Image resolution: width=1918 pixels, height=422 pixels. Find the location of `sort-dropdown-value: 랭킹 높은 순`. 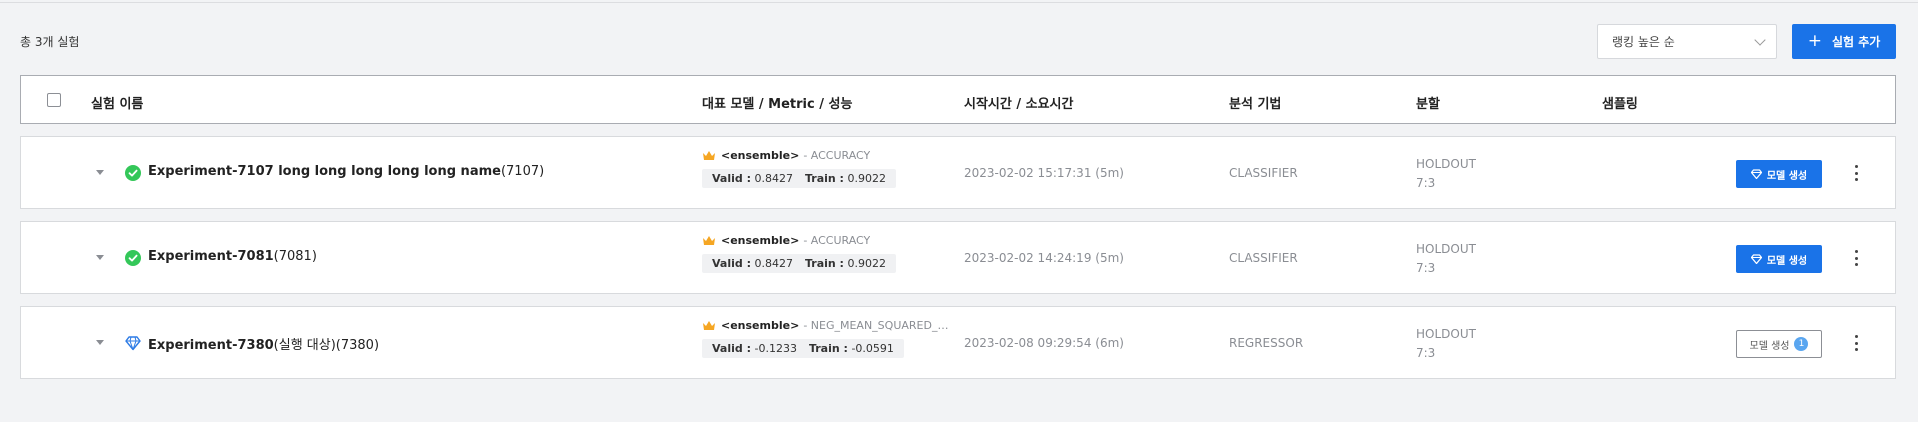

sort-dropdown-value: 랭킹 높은 순 is located at coordinates (1643, 42).